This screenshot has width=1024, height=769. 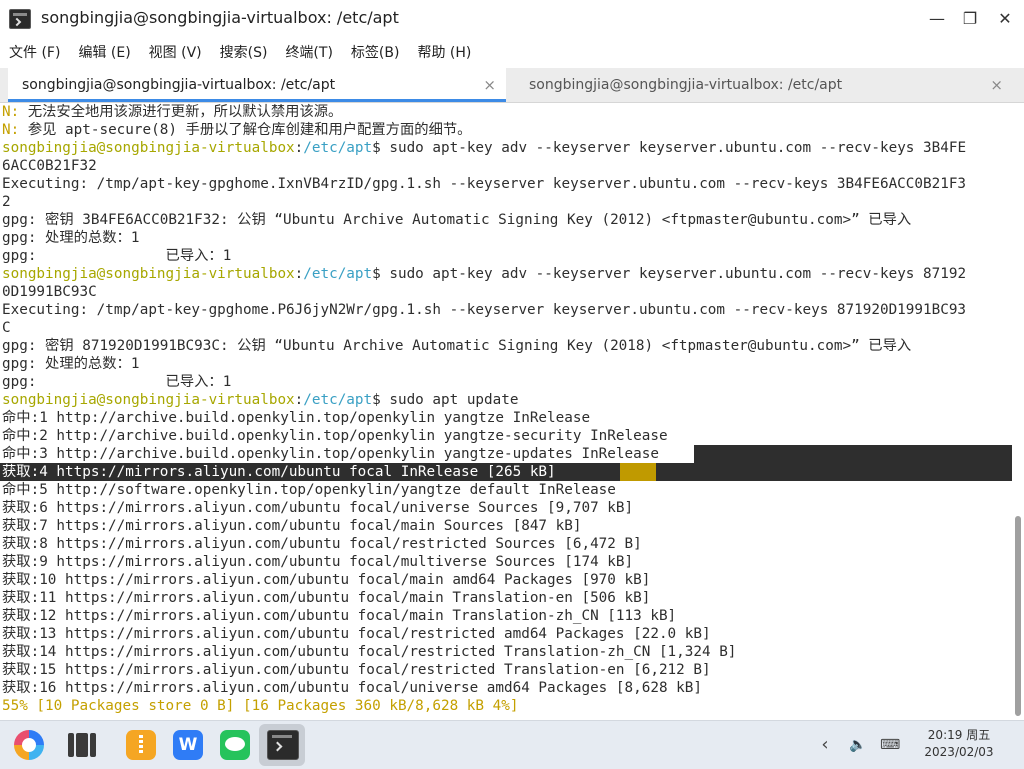 I want to click on taskbar: W ‹ 🔈 ⌨ 20:19 周五 2023/02/03, so click(x=512, y=744).